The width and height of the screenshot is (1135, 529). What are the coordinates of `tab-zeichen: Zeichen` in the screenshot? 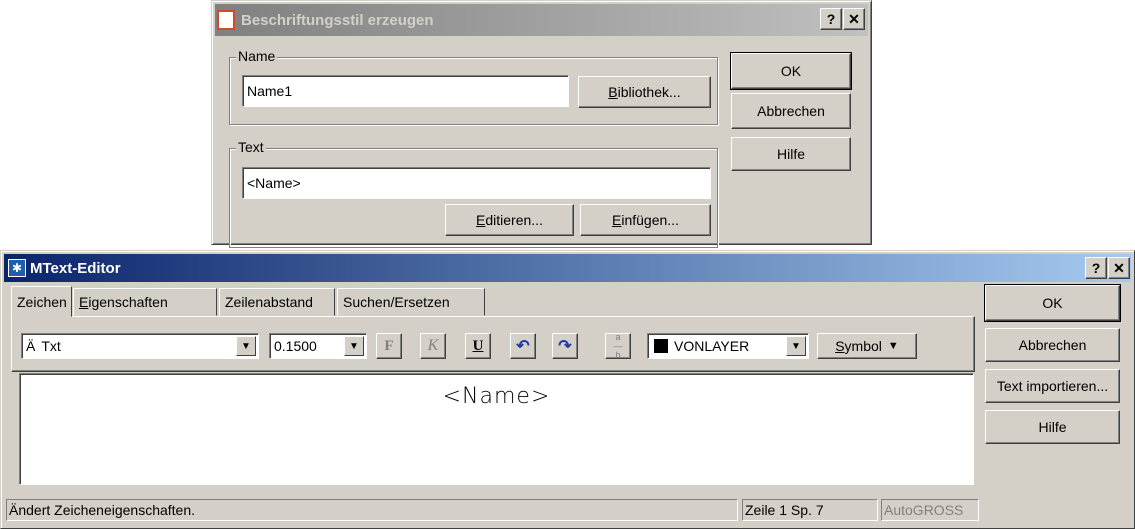 It's located at (41, 301).